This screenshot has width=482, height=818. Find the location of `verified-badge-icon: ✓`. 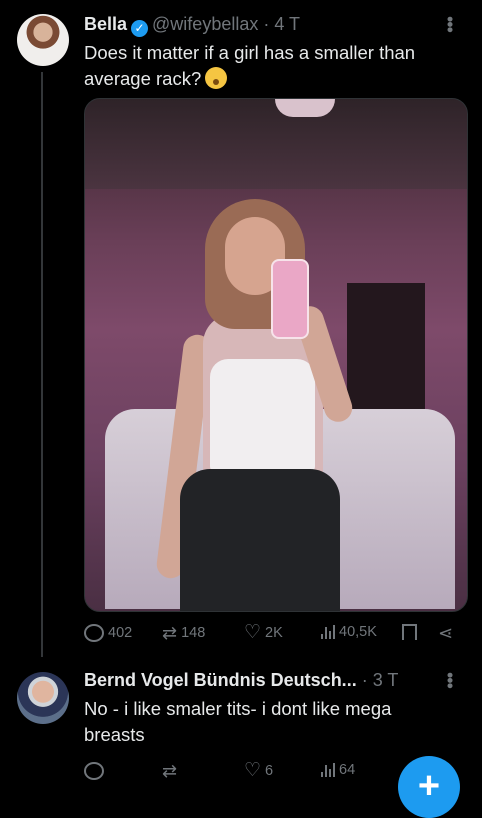

verified-badge-icon: ✓ is located at coordinates (140, 28).